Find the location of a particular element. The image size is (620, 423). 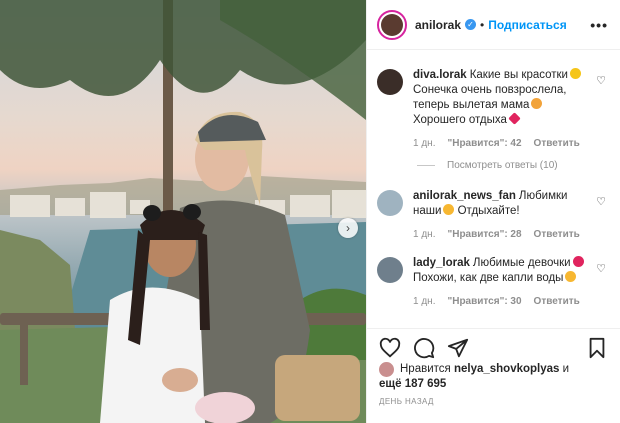

cat-face-emoji-icon is located at coordinates (537, 103).